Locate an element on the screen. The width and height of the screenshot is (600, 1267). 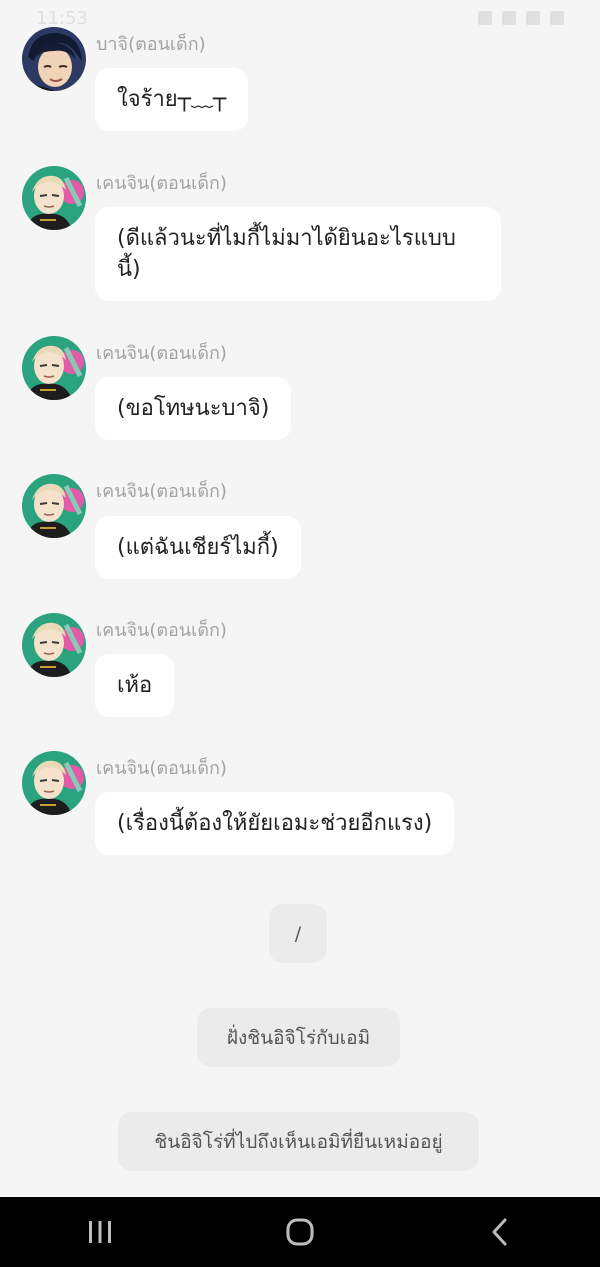
back-button is located at coordinates (500, 1232).